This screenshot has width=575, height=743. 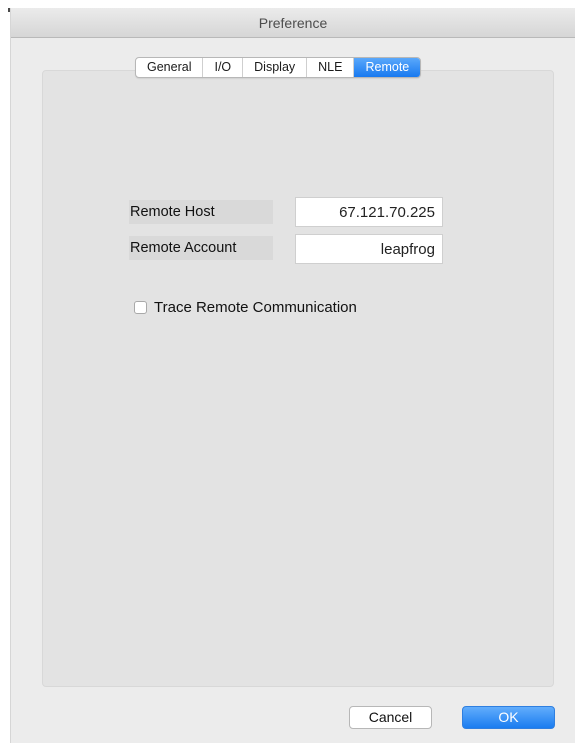 What do you see at coordinates (140, 307) in the screenshot?
I see `trace-remote-checkbox` at bounding box center [140, 307].